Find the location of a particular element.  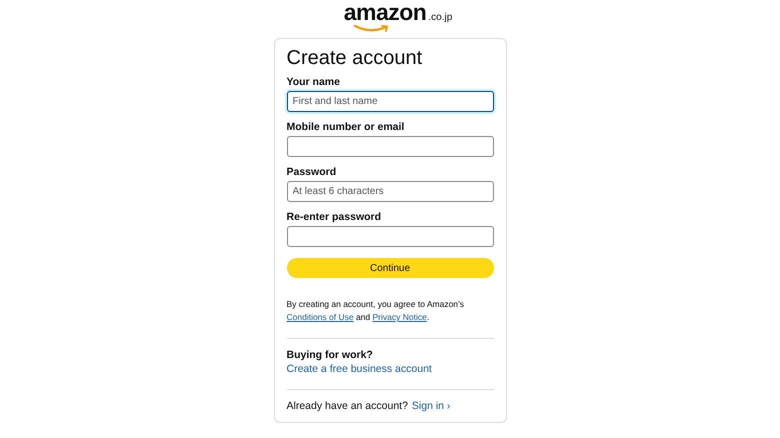

logo-domain: .co.jp is located at coordinates (440, 17).